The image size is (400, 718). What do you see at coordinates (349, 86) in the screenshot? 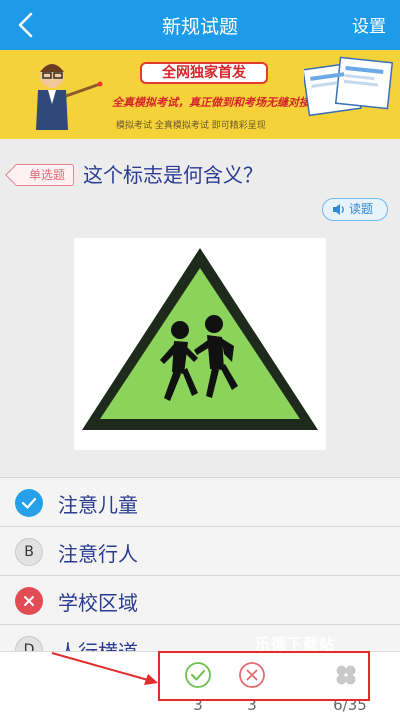
I see `app-screenshots-image` at bounding box center [349, 86].